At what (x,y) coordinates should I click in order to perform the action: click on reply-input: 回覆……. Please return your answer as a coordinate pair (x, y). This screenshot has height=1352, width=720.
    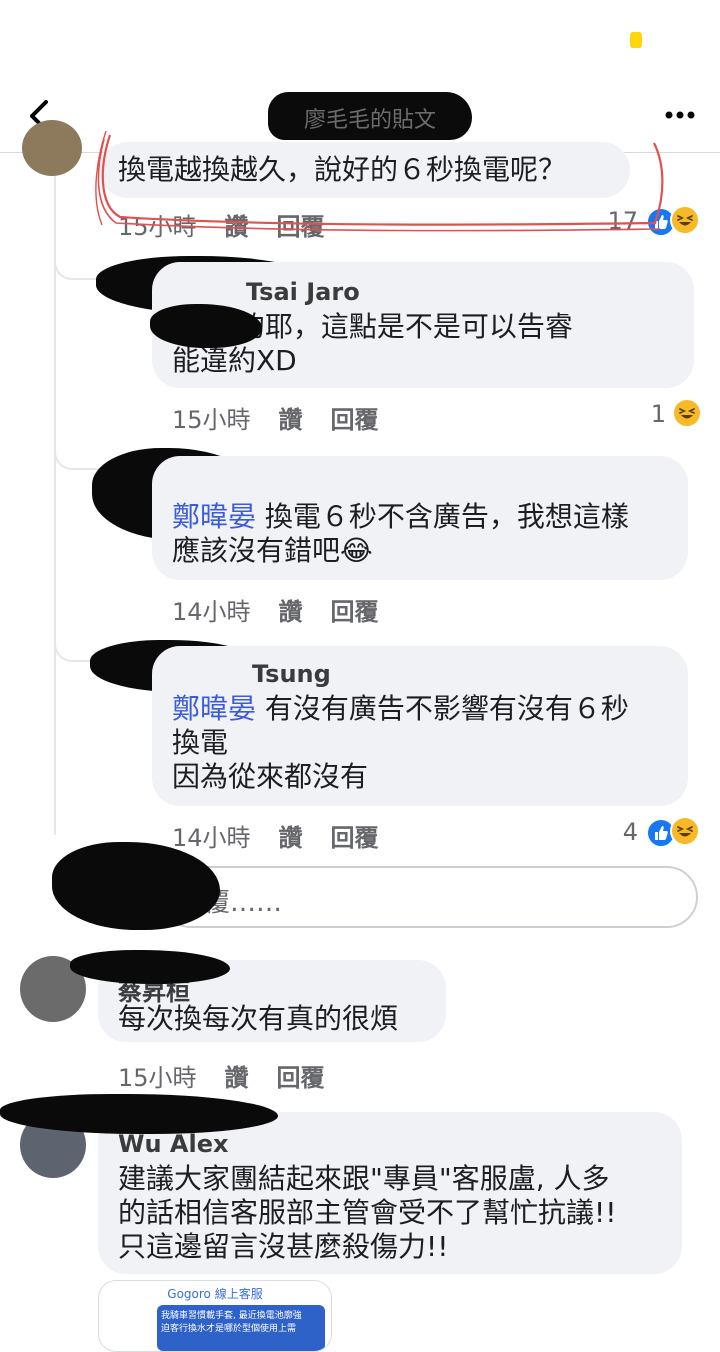
    Looking at the image, I should click on (429, 897).